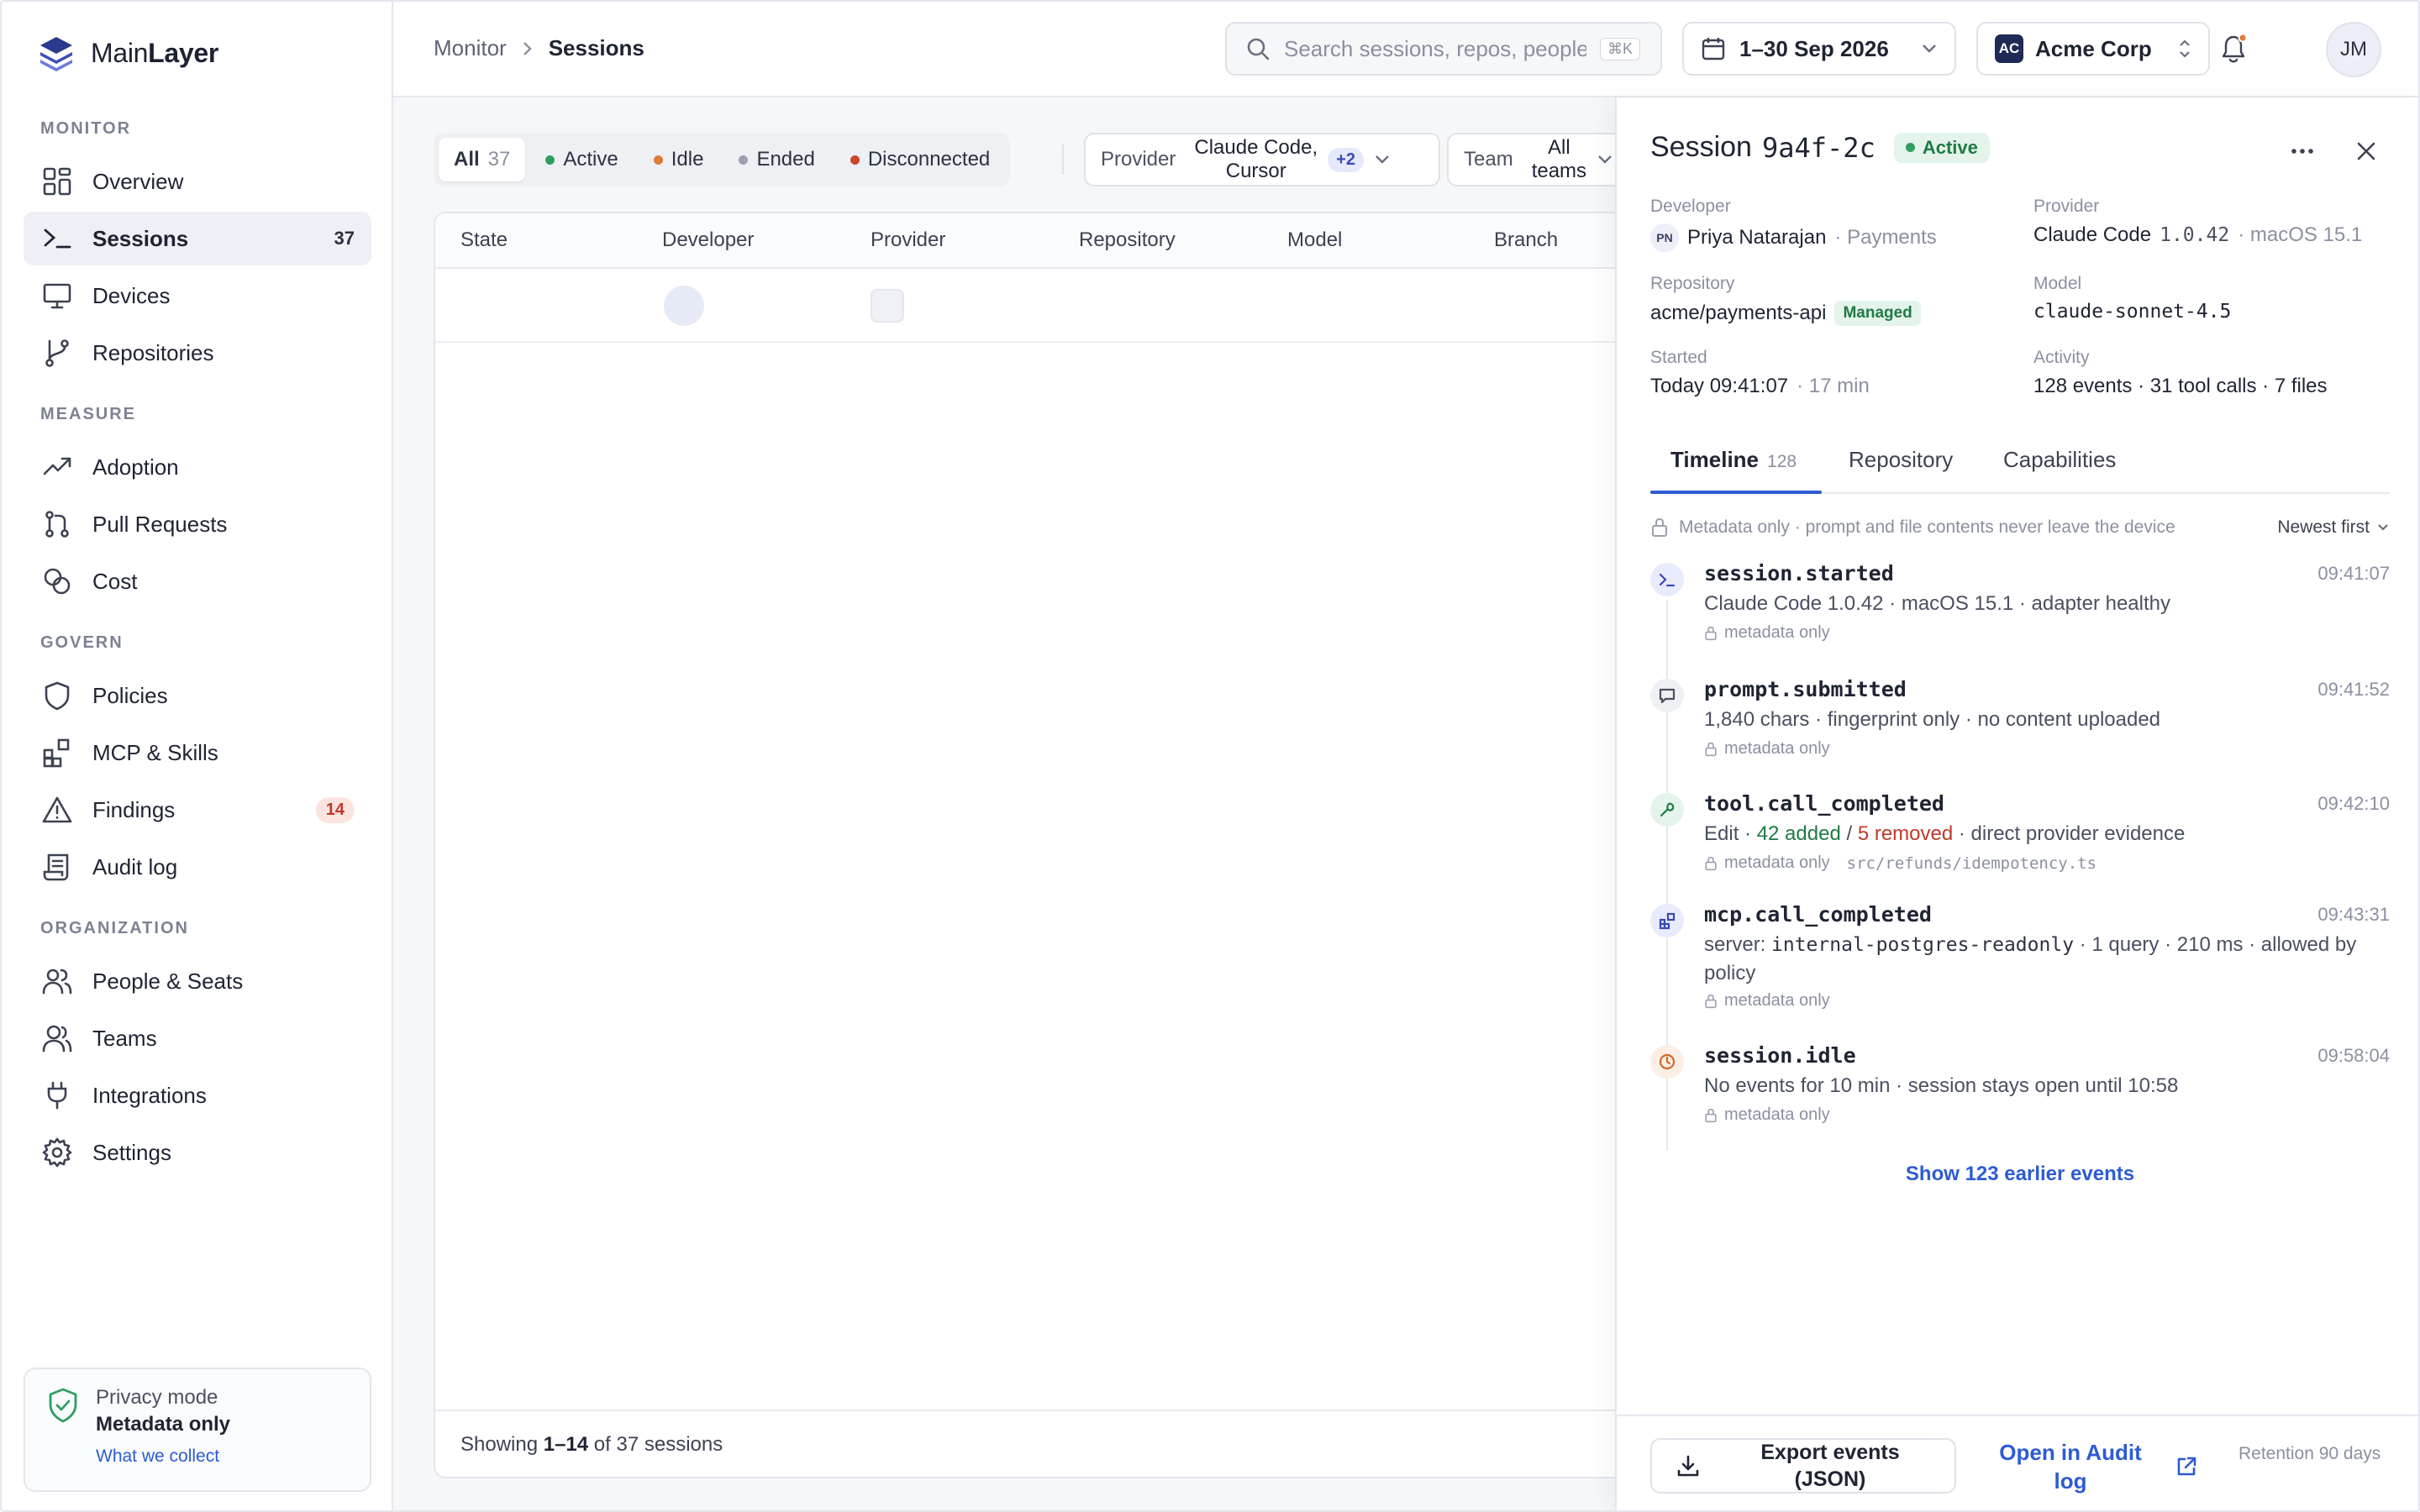 This screenshot has height=1512, width=2420. I want to click on breadcrumb-sessions: Sessions, so click(596, 47).